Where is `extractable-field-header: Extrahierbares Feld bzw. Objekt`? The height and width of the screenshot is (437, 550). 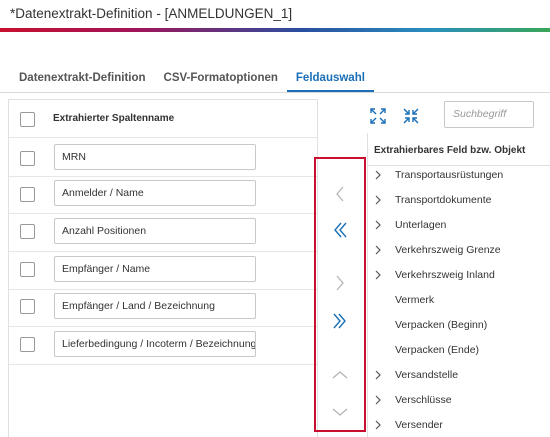
extractable-field-header: Extrahierbares Feld bzw. Objekt is located at coordinates (450, 150).